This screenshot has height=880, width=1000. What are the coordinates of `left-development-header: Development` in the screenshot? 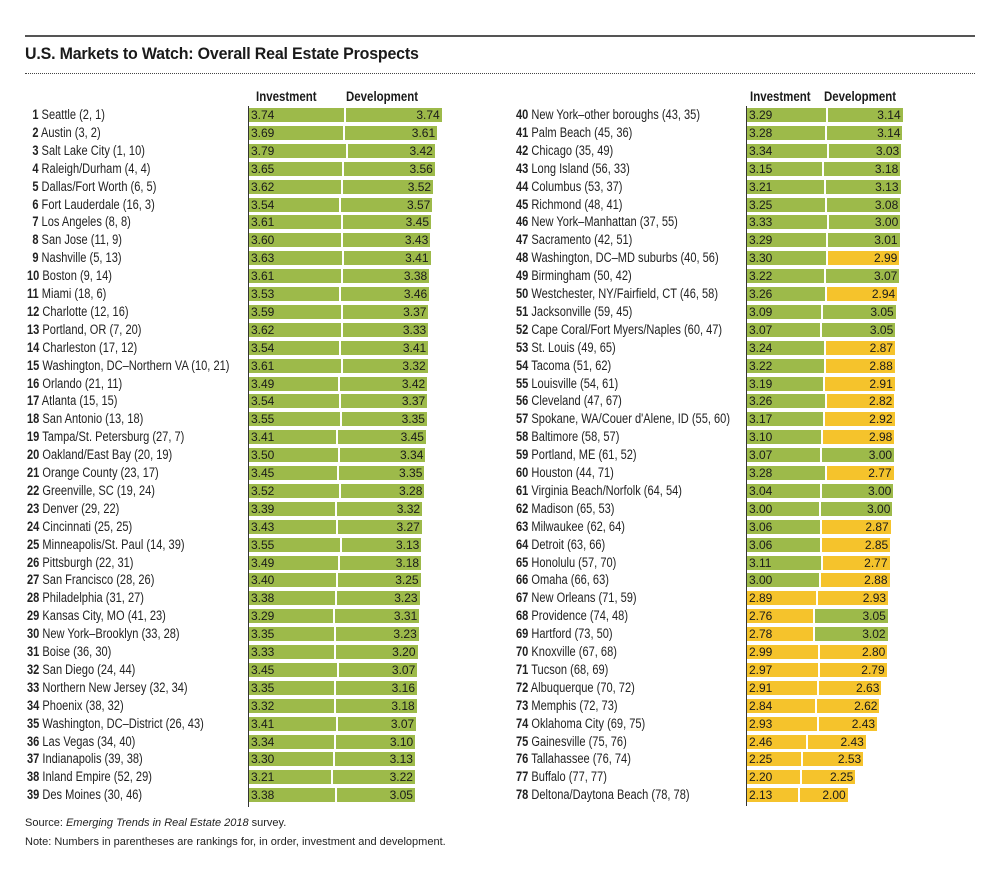 It's located at (382, 96).